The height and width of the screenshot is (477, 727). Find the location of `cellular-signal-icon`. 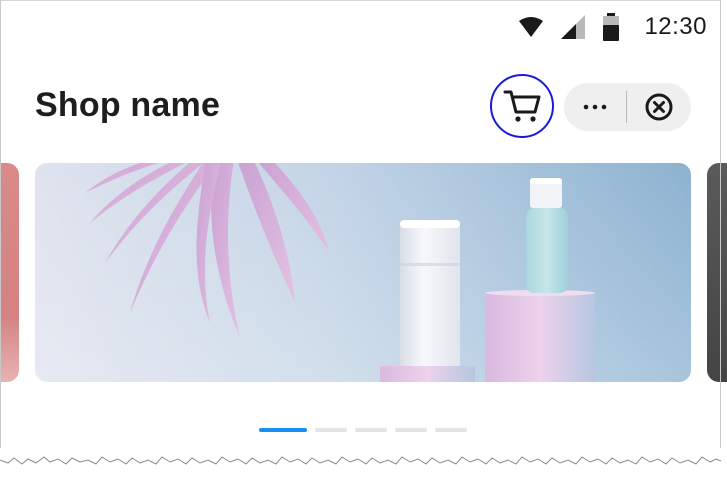

cellular-signal-icon is located at coordinates (573, 27).